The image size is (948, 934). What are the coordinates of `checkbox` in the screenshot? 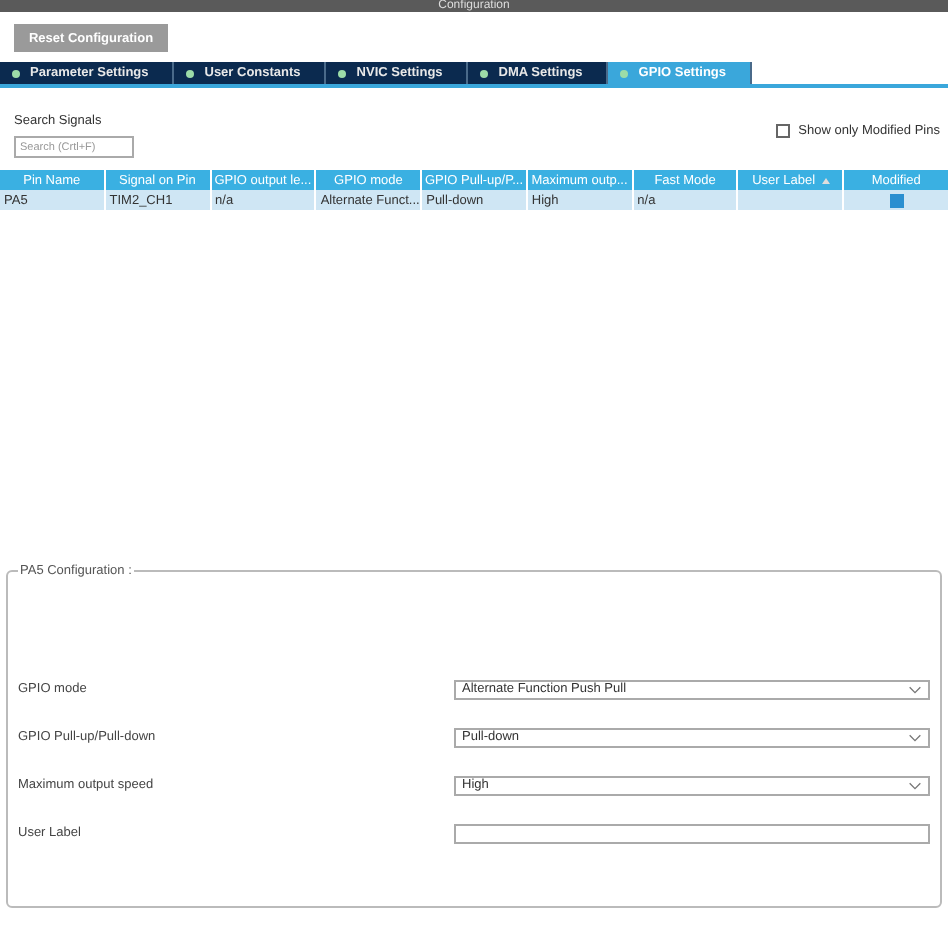 It's located at (896, 200).